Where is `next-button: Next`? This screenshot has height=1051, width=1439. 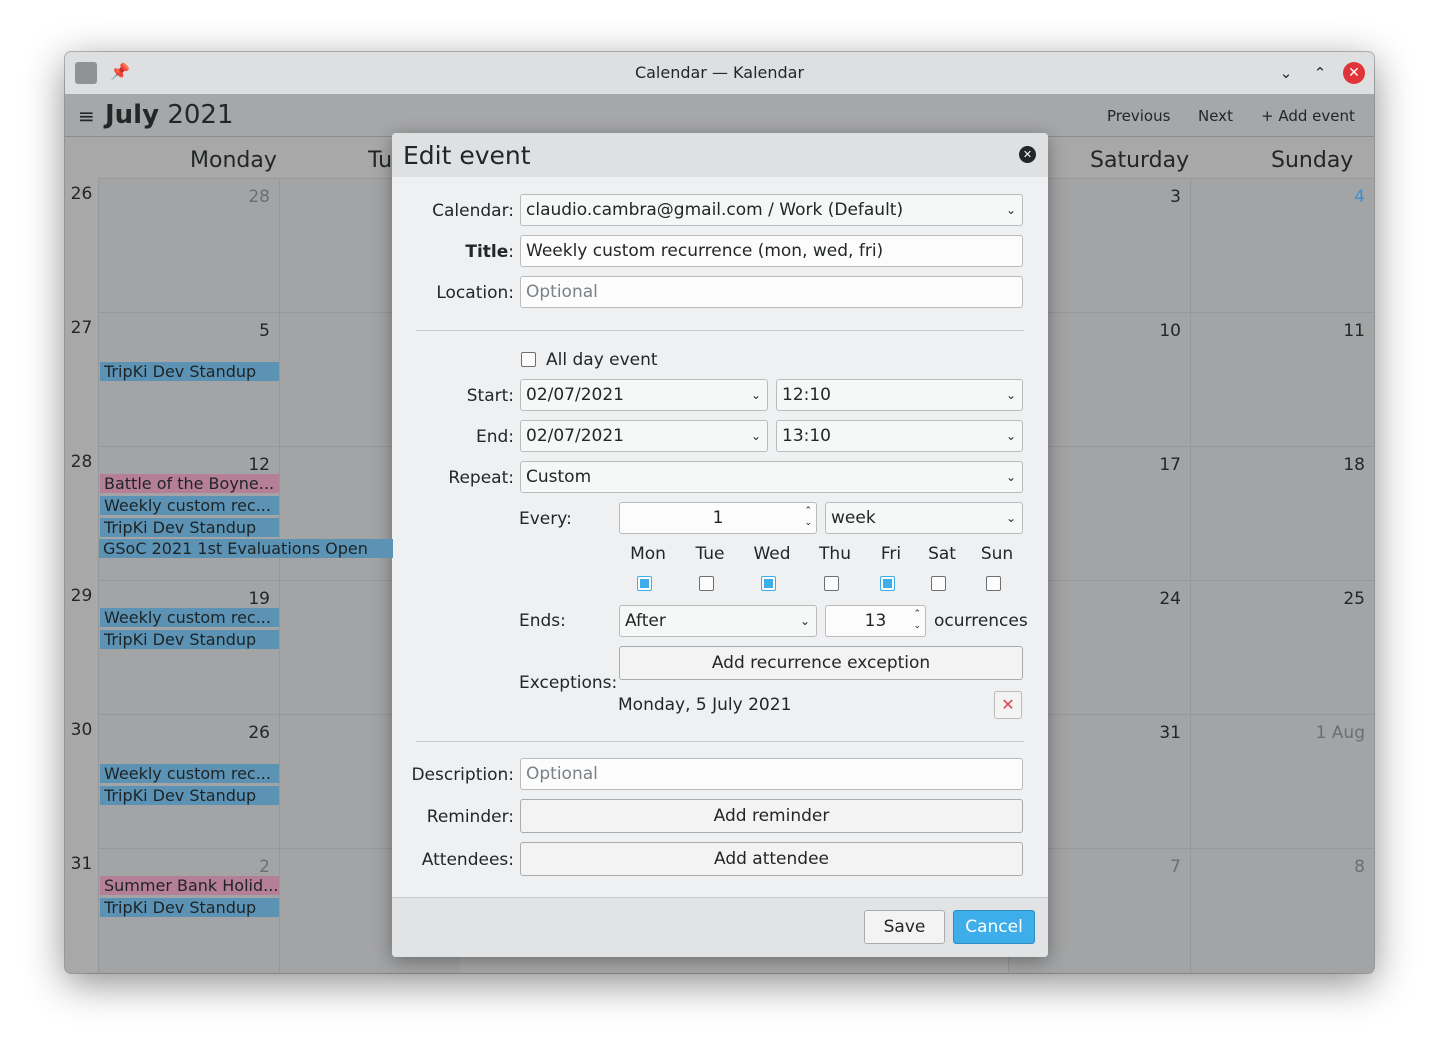
next-button: Next is located at coordinates (1215, 116).